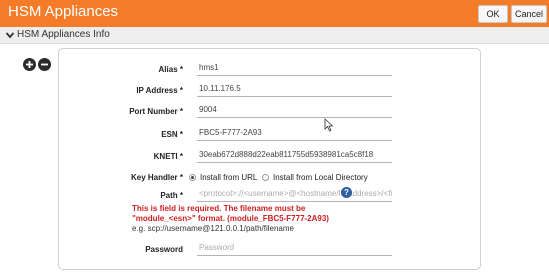  What do you see at coordinates (156, 177) in the screenshot?
I see `key-handler-label: Key Handler *` at bounding box center [156, 177].